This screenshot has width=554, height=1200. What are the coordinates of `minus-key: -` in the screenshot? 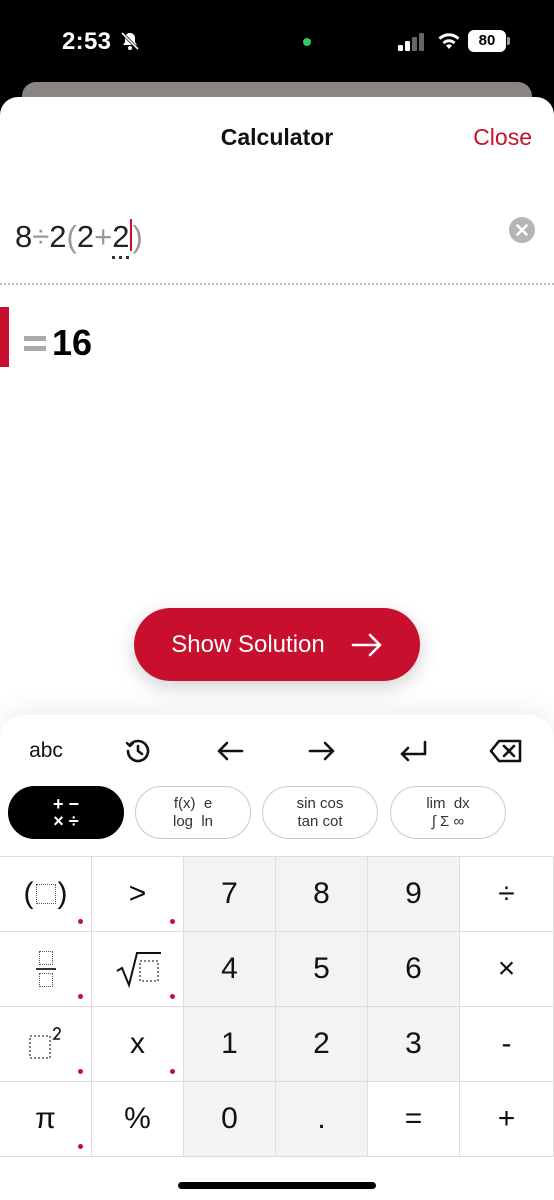 It's located at (507, 1044).